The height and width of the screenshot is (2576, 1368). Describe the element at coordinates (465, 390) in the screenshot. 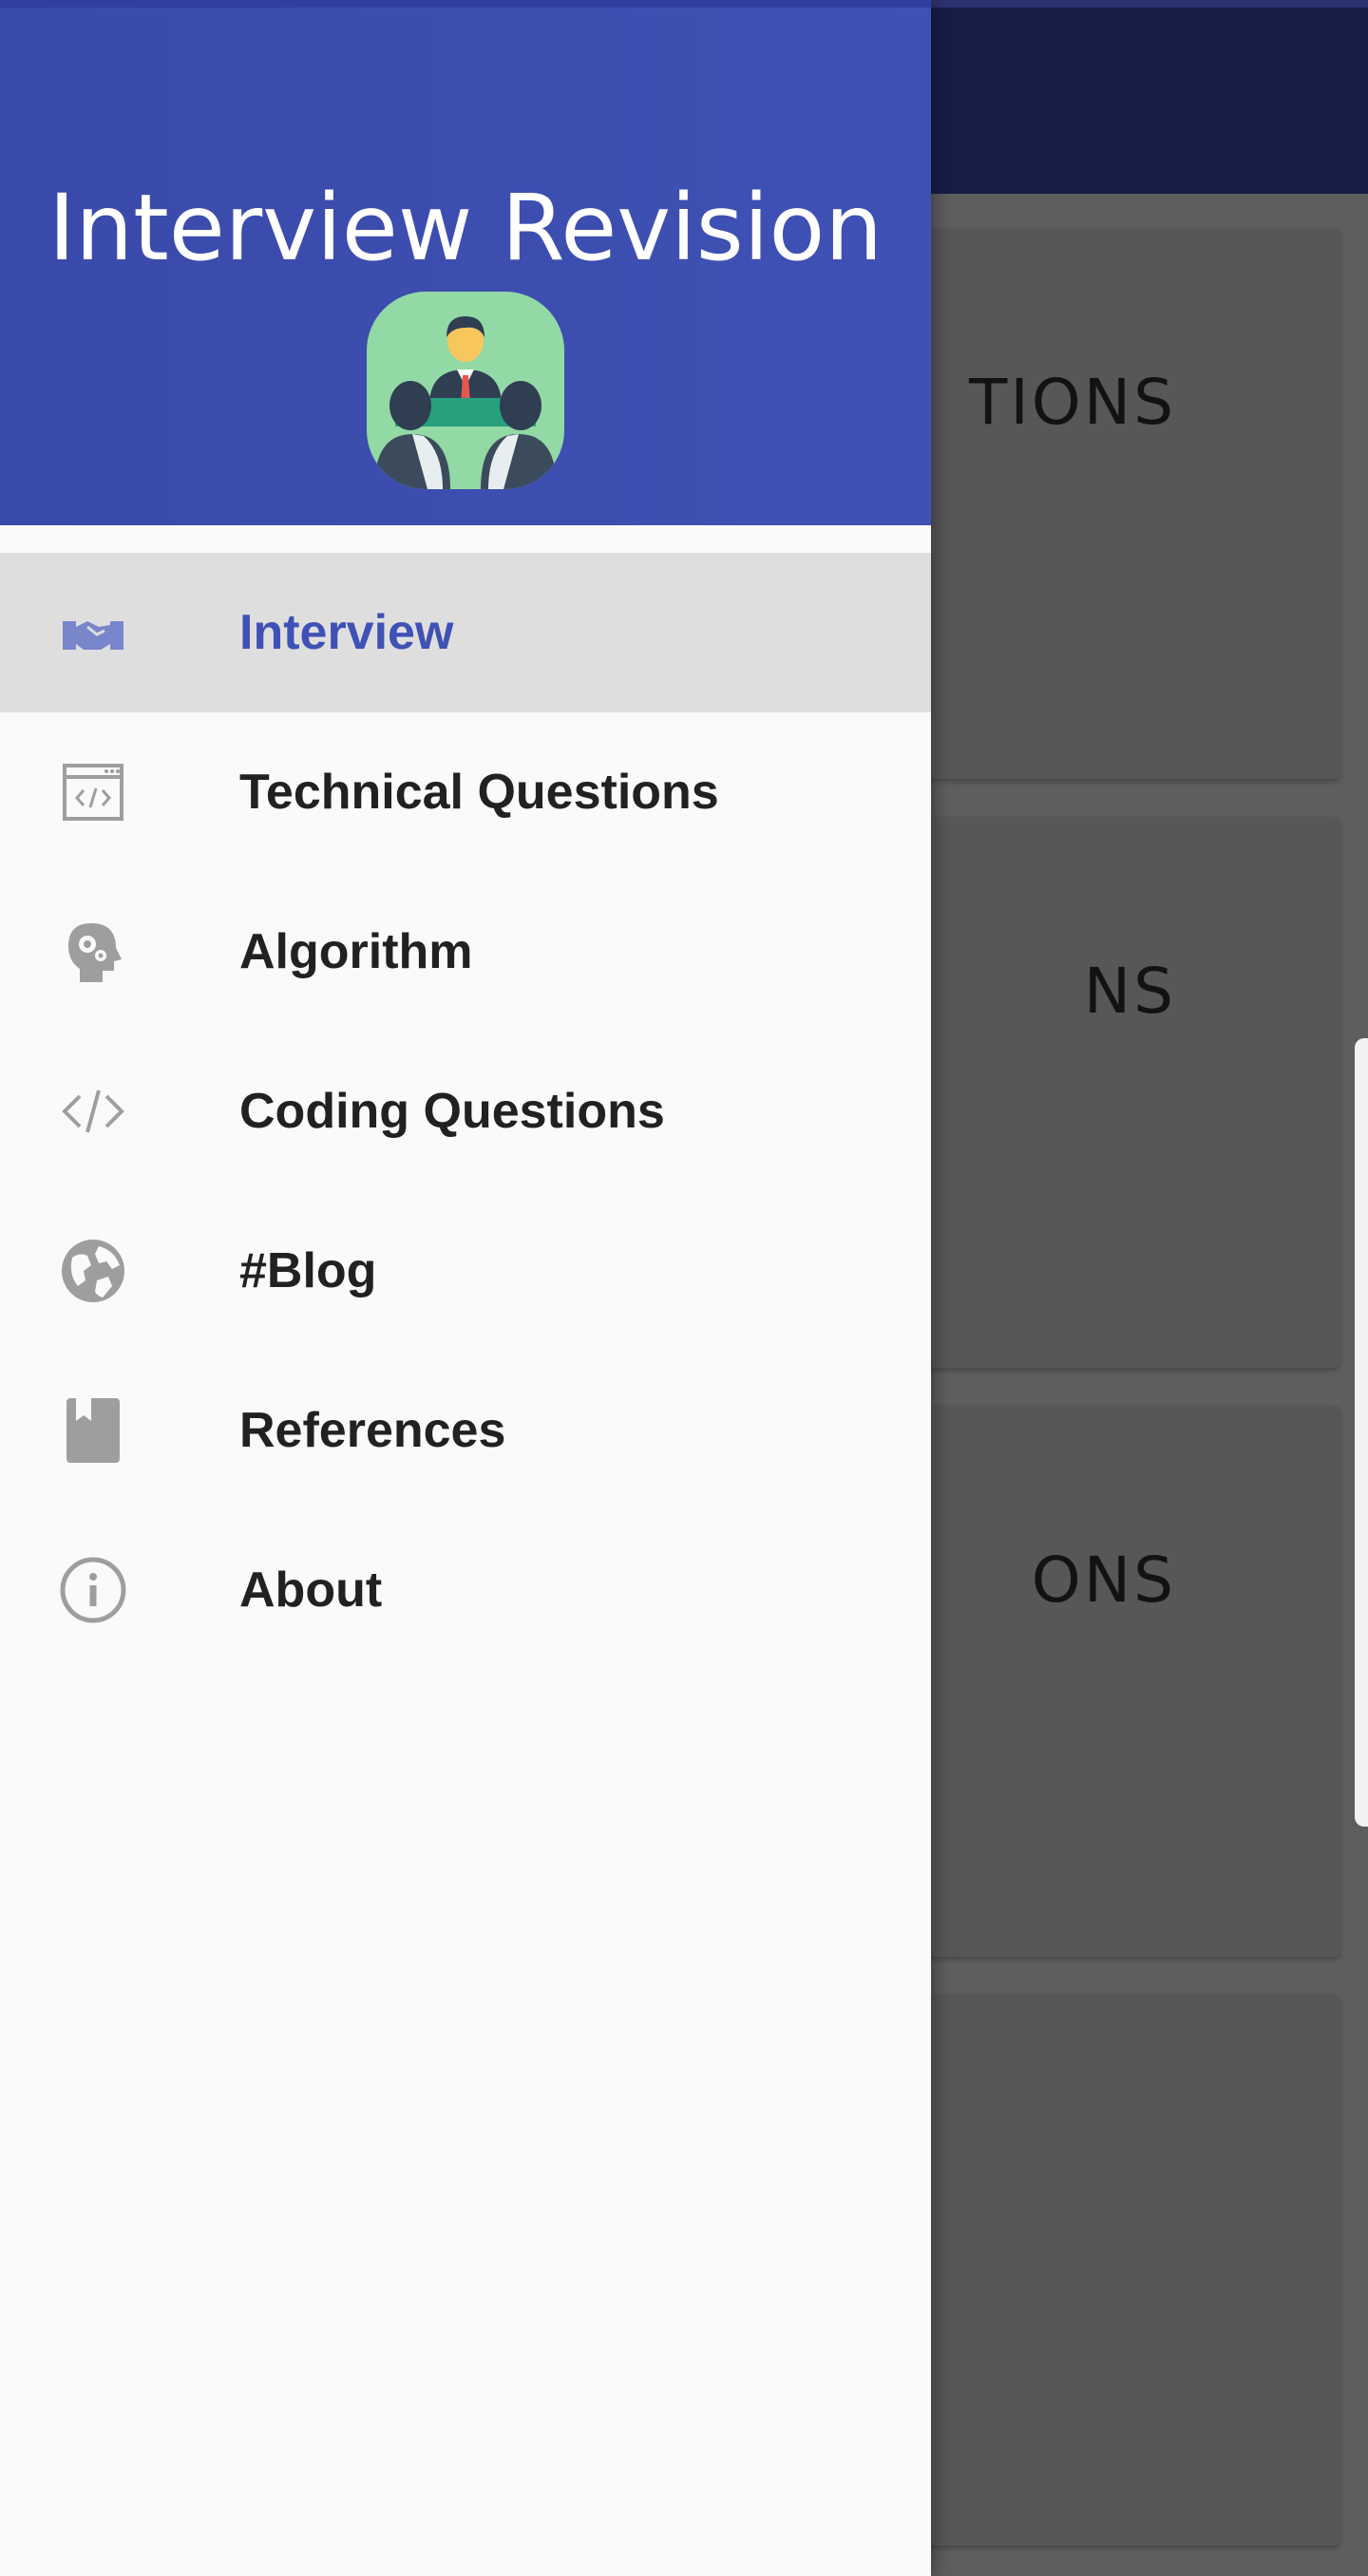

I see `interview-panel-icon` at that location.